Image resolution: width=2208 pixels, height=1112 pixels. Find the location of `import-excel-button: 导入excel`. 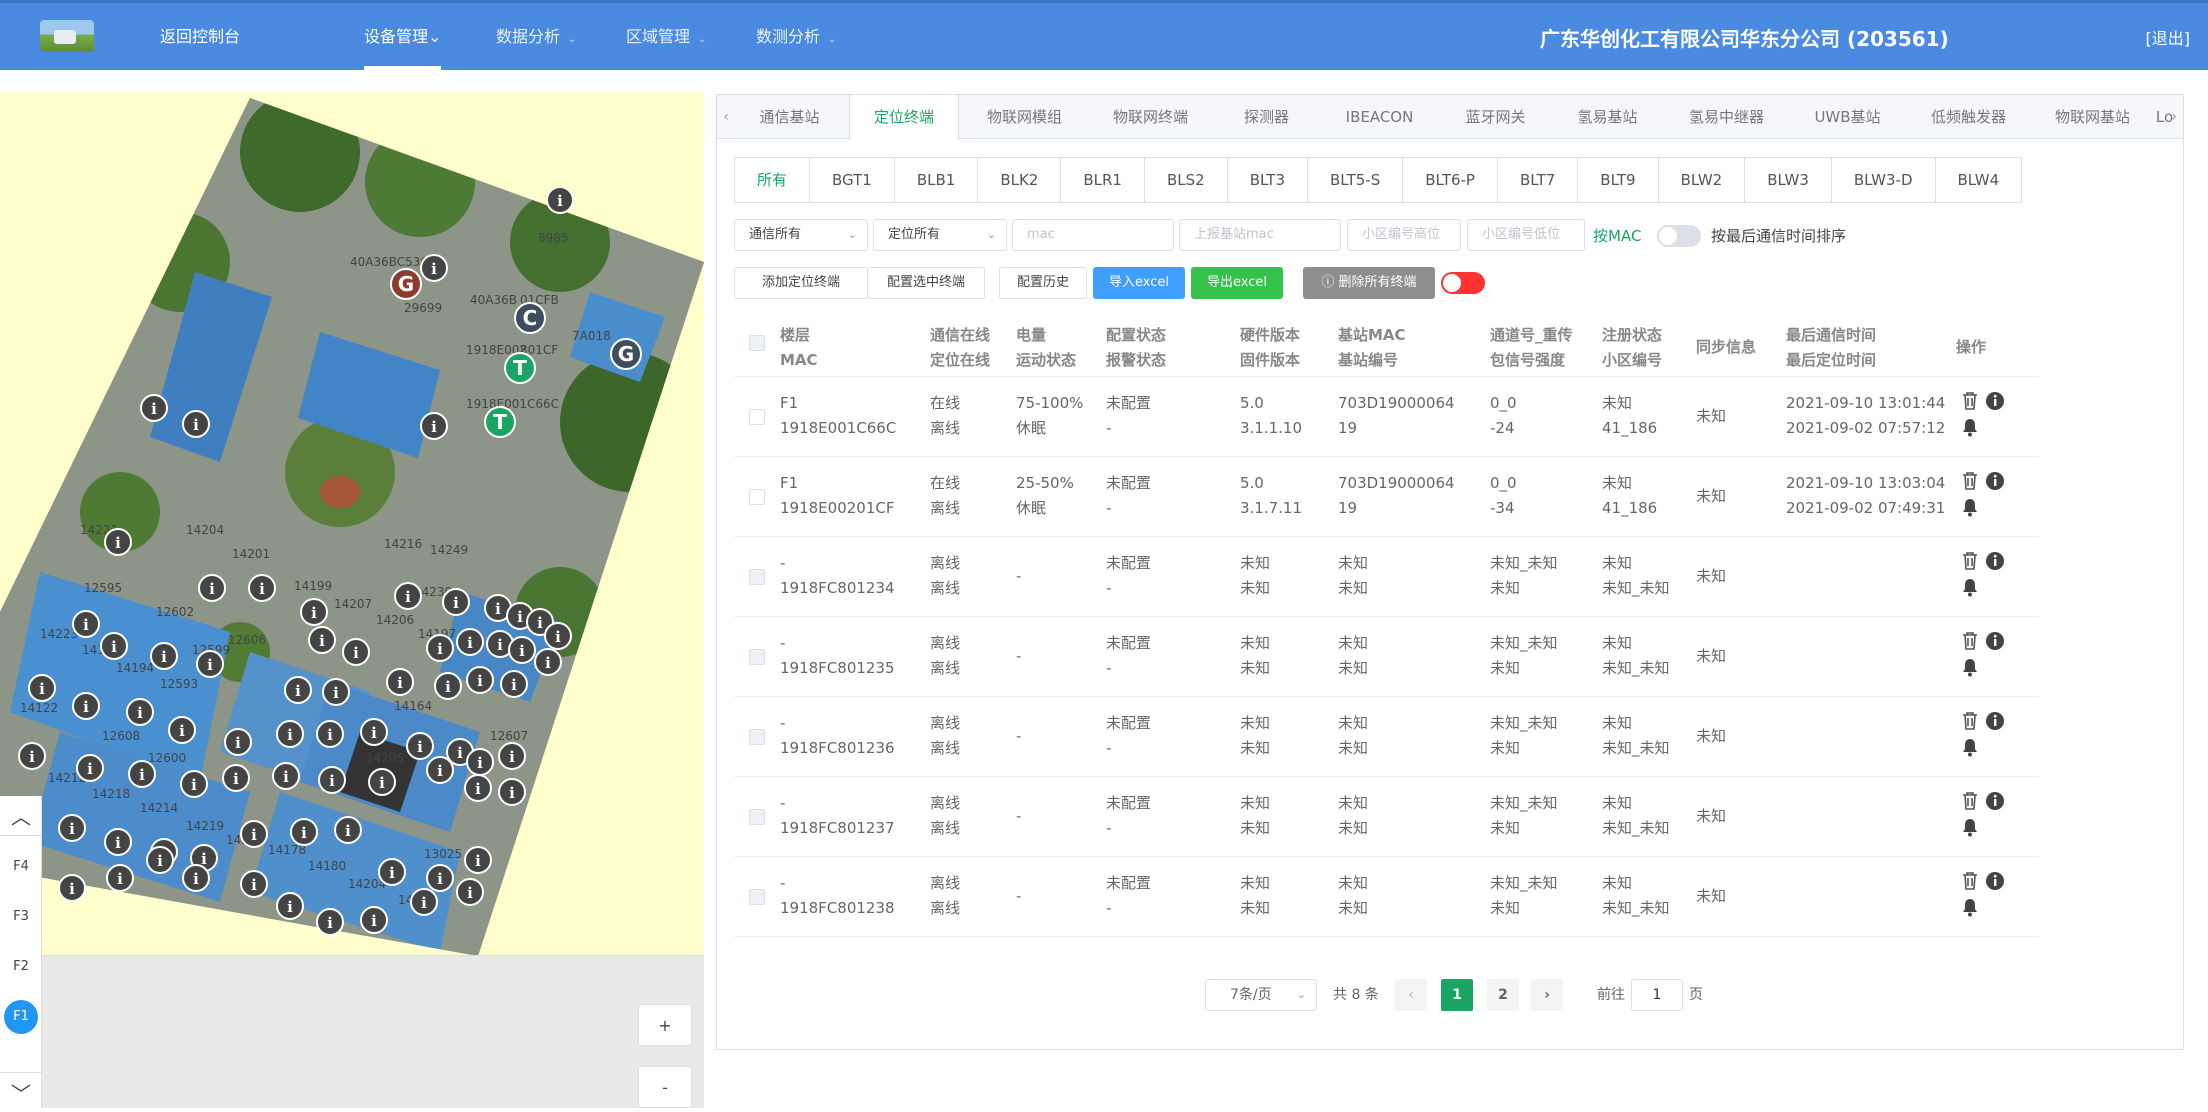

import-excel-button: 导入excel is located at coordinates (1139, 283).